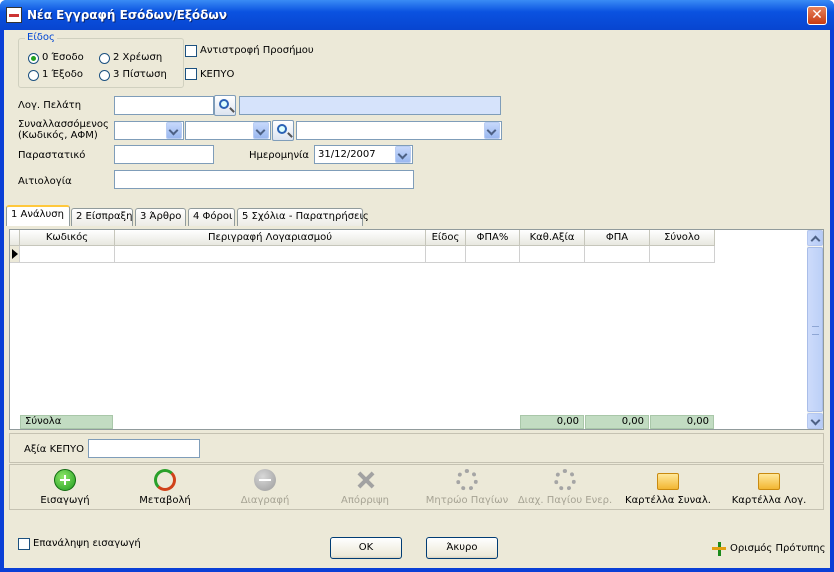  What do you see at coordinates (279, 155) in the screenshot?
I see `date-label: Ημερομηνία` at bounding box center [279, 155].